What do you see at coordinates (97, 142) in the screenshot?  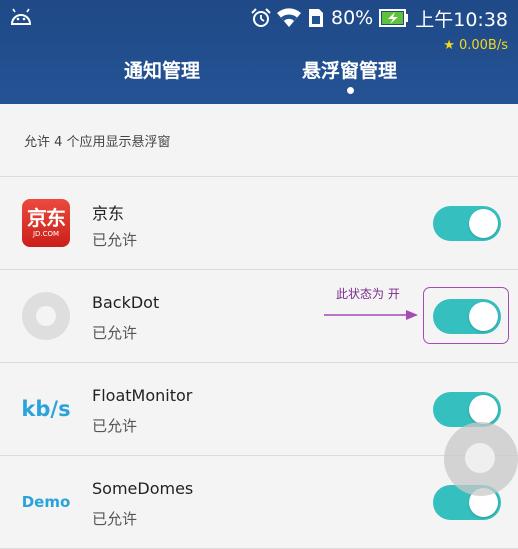 I see `allowed-count-text: 允许 4 个应用显示悬浮窗` at bounding box center [97, 142].